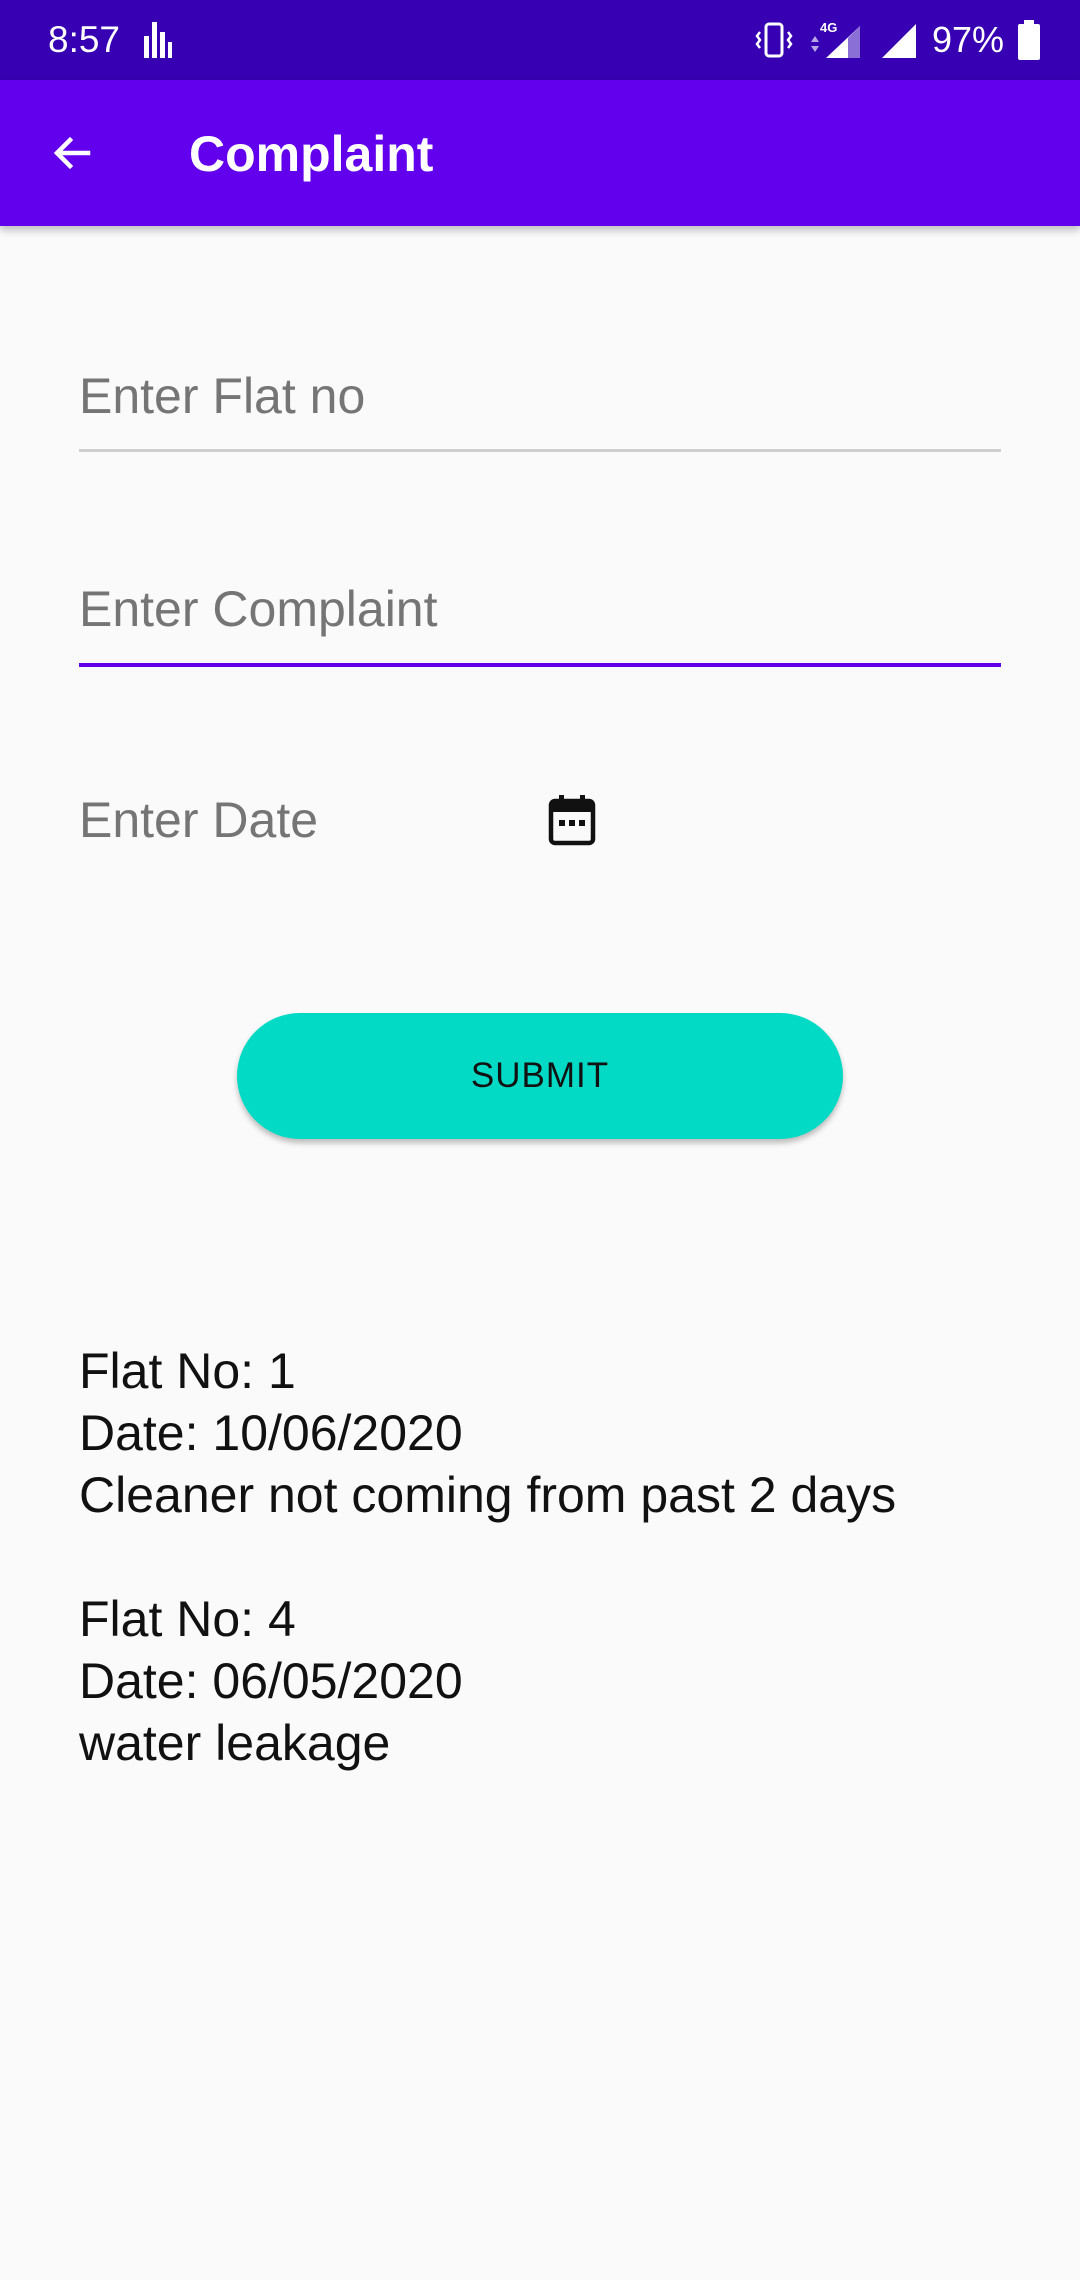  What do you see at coordinates (235, 1743) in the screenshot?
I see `complaint-text: water leakage` at bounding box center [235, 1743].